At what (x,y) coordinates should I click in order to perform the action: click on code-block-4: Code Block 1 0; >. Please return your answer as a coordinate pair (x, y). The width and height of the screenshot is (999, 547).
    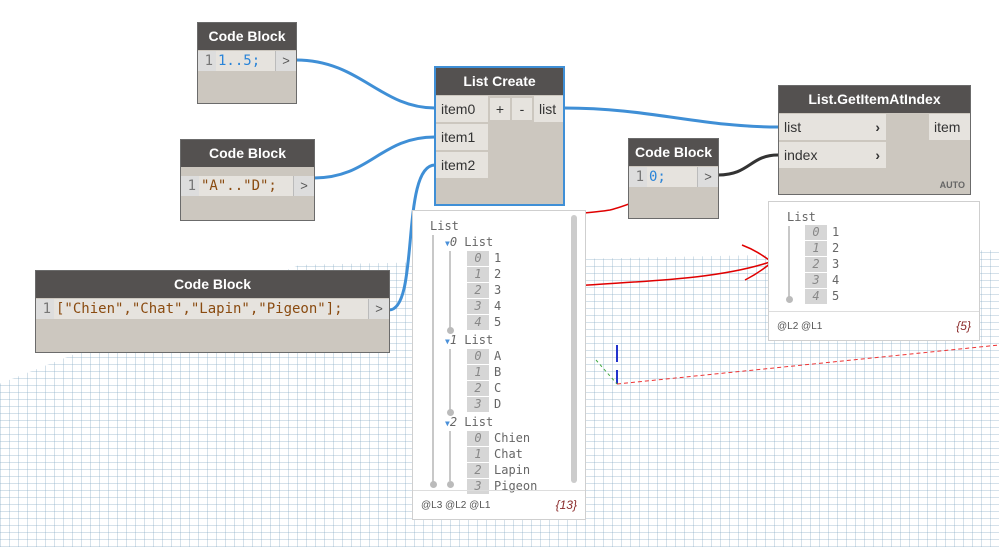
    Looking at the image, I should click on (673, 178).